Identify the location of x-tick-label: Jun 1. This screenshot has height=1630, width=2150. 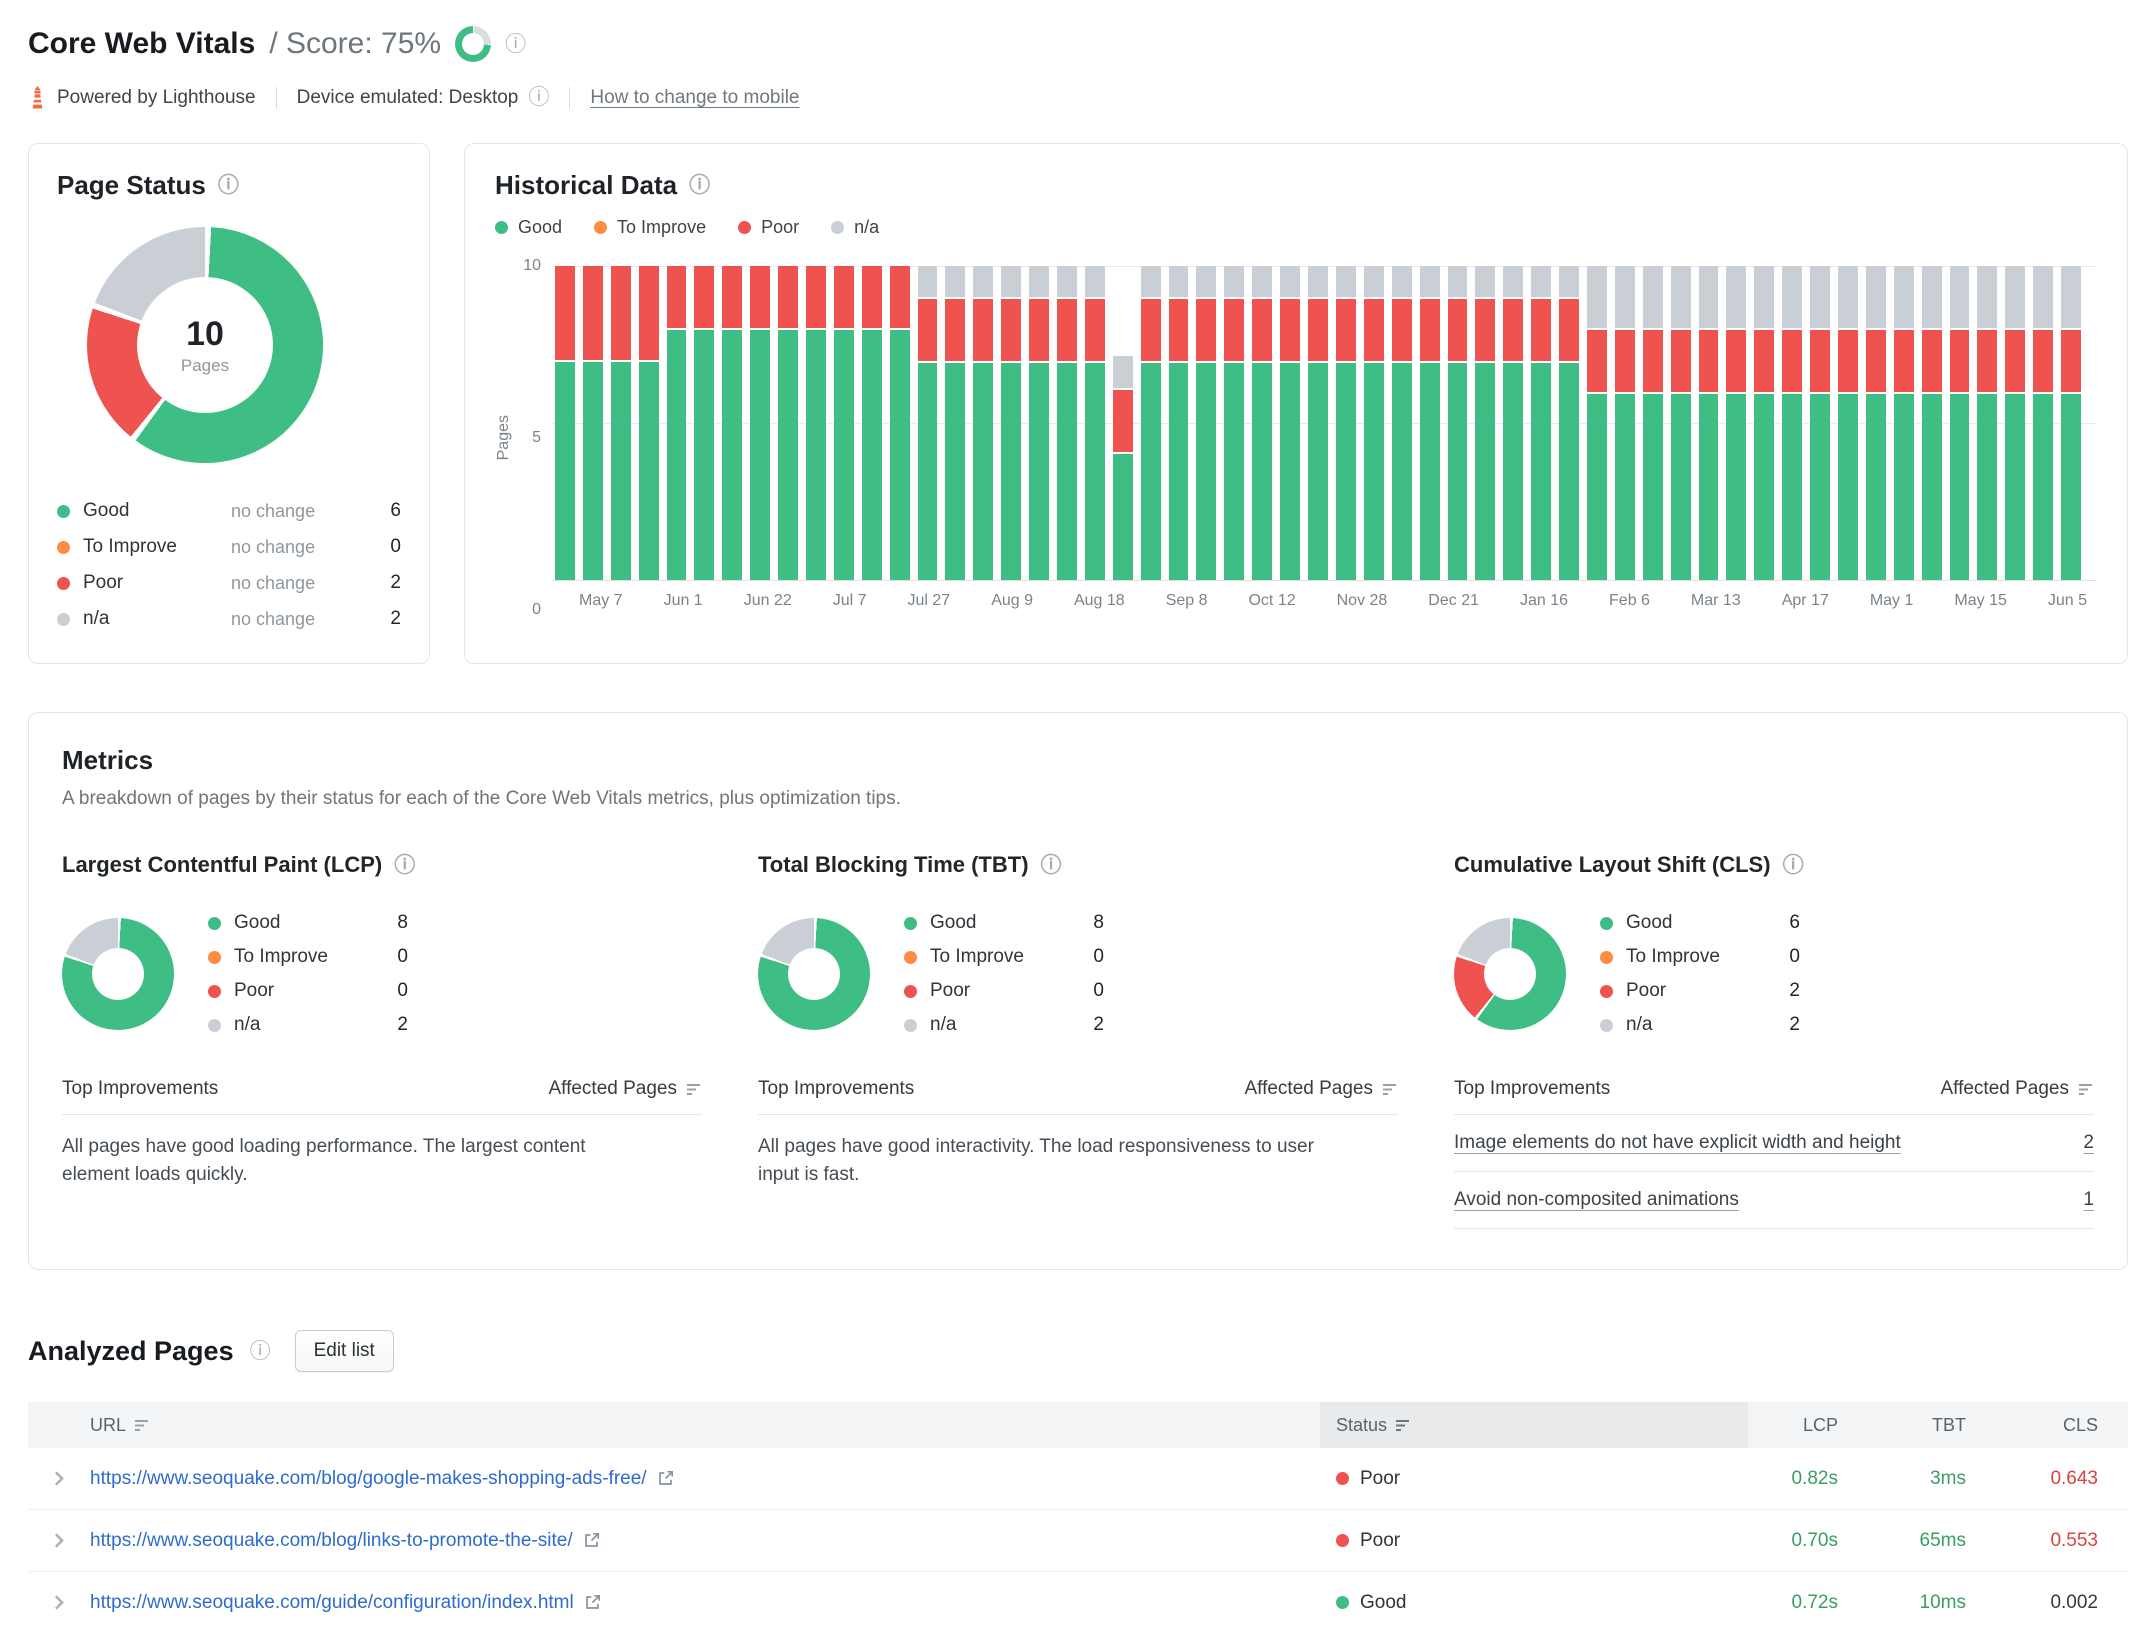
(683, 600).